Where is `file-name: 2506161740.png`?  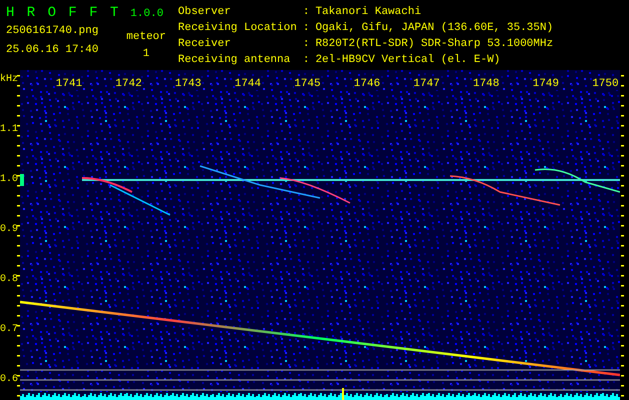 file-name: 2506161740.png is located at coordinates (52, 31).